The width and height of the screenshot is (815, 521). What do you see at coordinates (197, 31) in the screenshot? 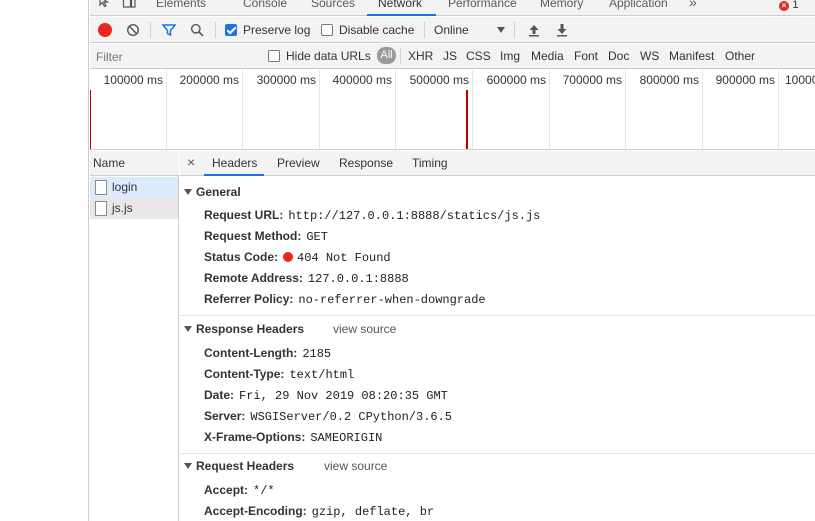
I see `search-icon` at bounding box center [197, 31].